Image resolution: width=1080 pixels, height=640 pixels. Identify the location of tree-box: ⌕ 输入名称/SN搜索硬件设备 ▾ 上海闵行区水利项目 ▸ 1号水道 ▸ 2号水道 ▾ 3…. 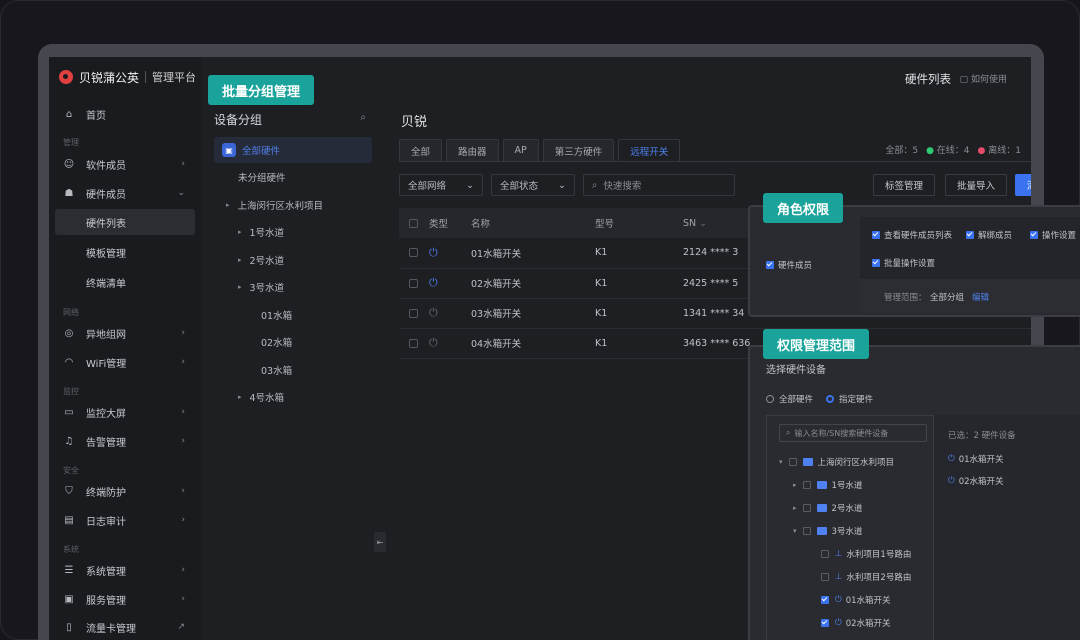
(850, 527).